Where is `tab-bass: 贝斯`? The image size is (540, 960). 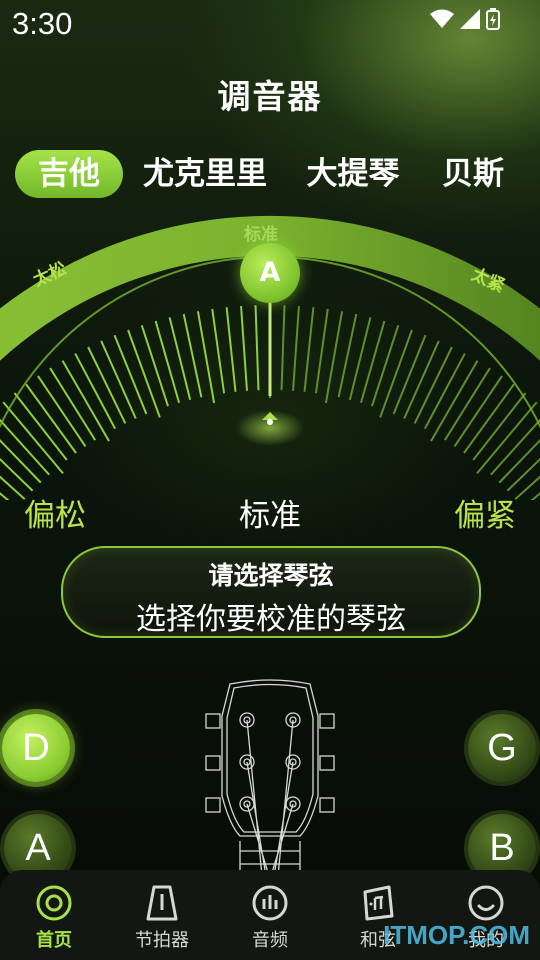
tab-bass: 贝斯 is located at coordinates (473, 174).